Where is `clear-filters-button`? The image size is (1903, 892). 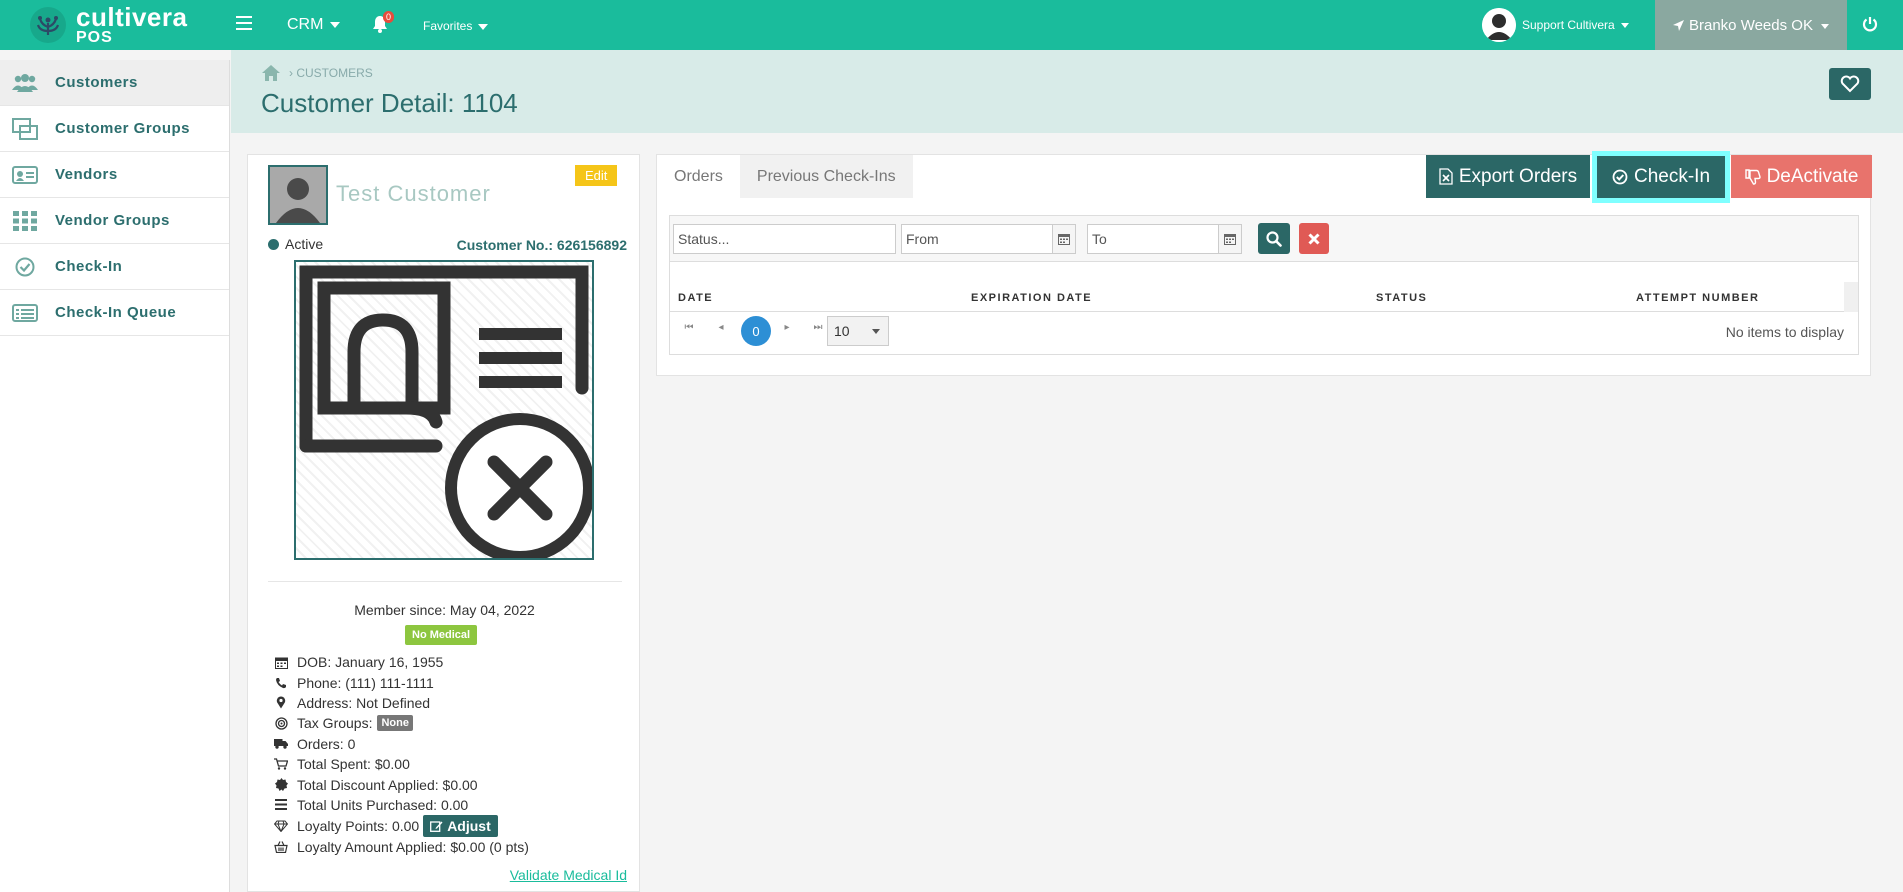
clear-filters-button is located at coordinates (1314, 238).